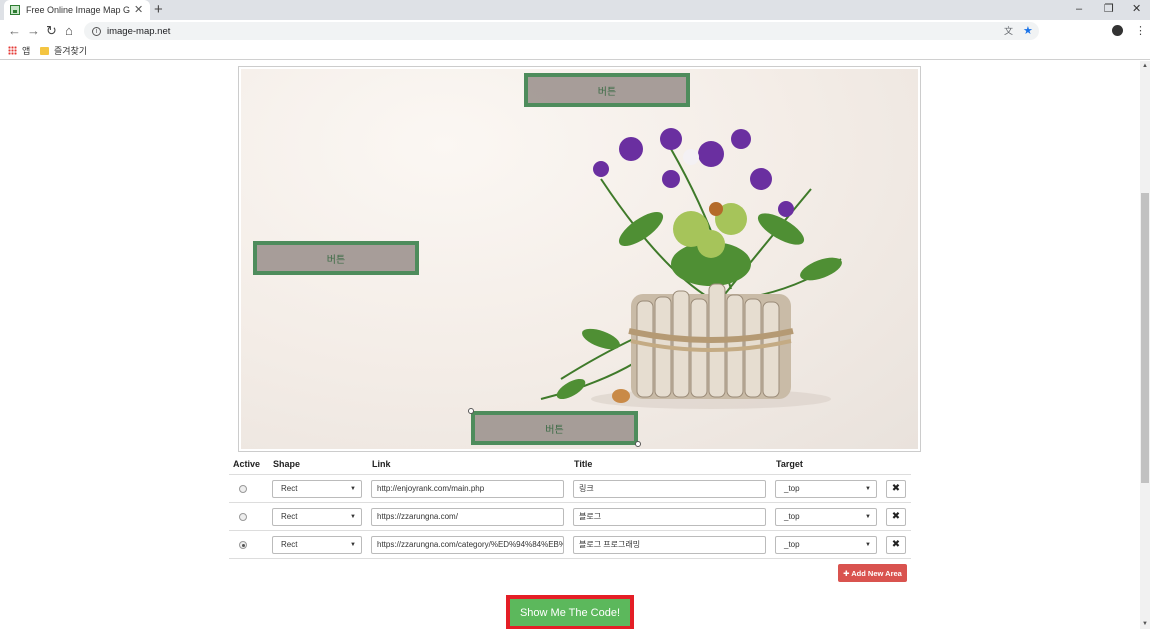 This screenshot has width=1150, height=629. Describe the element at coordinates (138, 10) in the screenshot. I see `tab-close-icon: ✕` at that location.